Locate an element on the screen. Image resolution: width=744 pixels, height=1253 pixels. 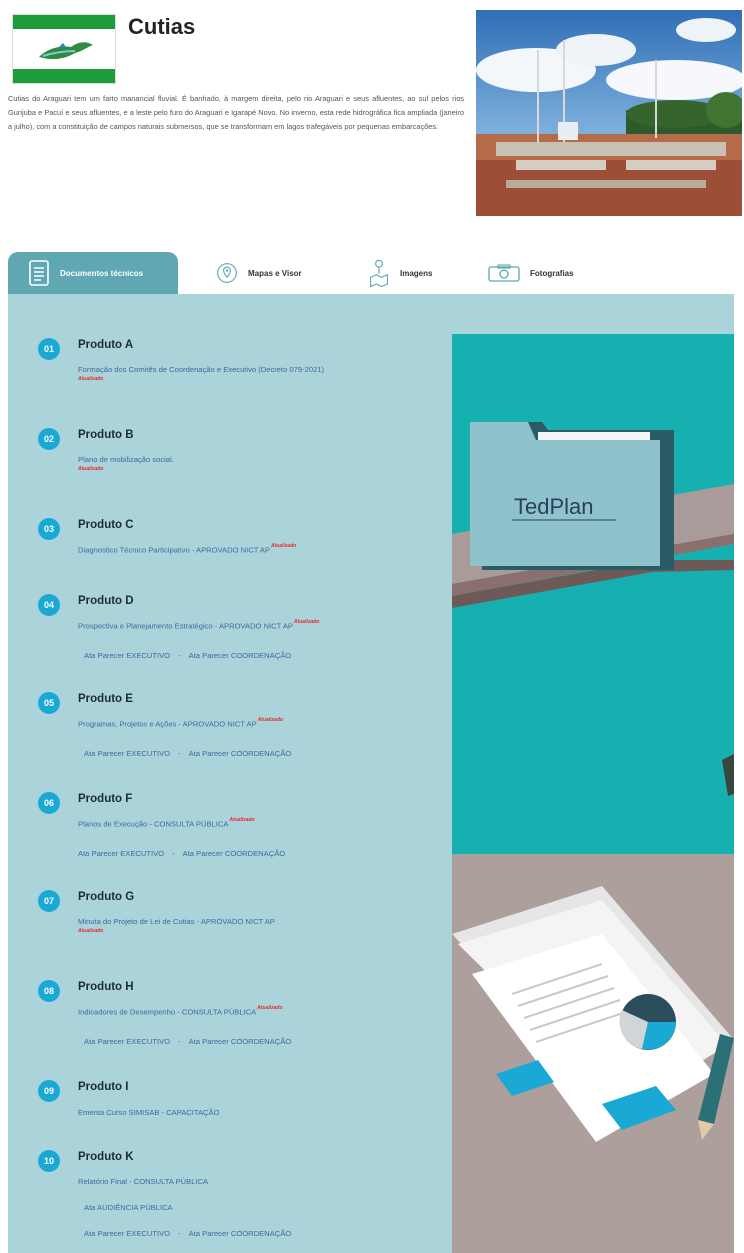
product-number-badge: 06 is located at coordinates (49, 803).